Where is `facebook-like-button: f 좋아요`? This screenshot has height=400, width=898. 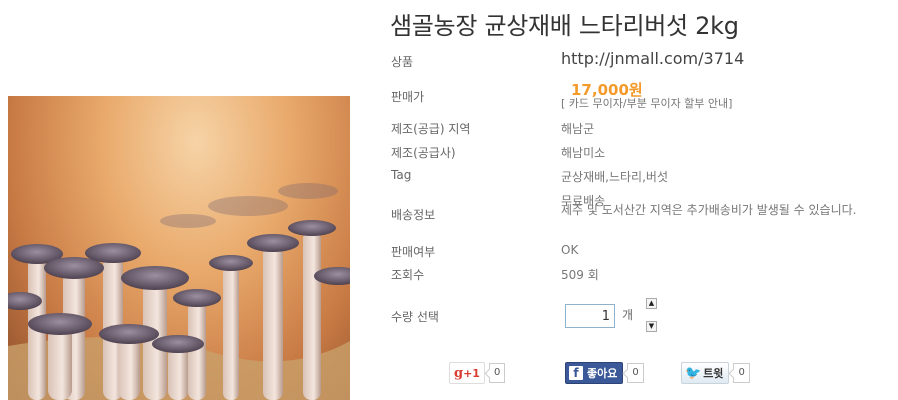 facebook-like-button: f 좋아요 is located at coordinates (594, 373).